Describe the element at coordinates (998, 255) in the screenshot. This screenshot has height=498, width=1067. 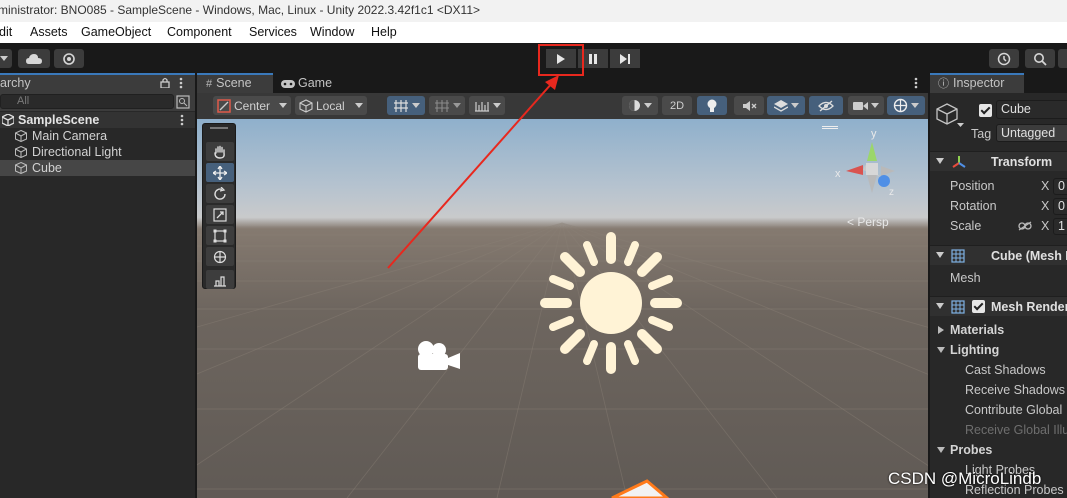
I see `mesh-filter-component-header: Cube (Mesh F` at that location.